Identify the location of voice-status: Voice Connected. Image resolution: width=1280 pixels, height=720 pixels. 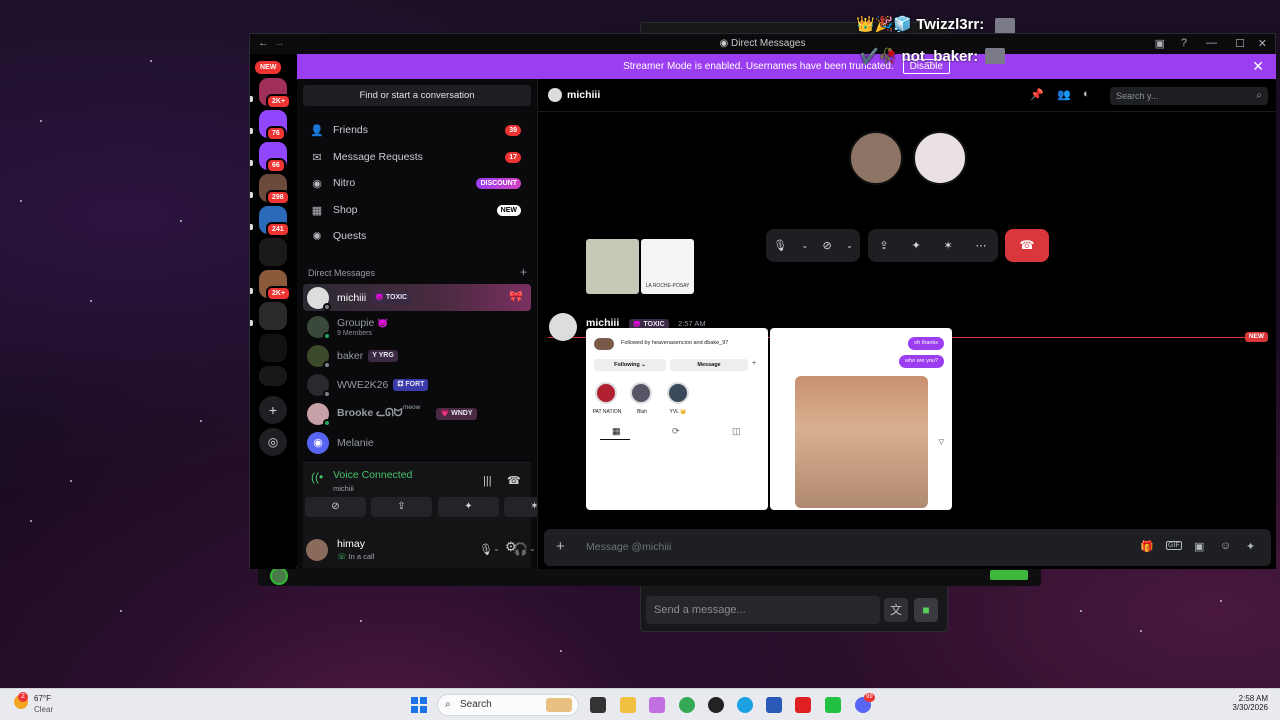
(372, 475).